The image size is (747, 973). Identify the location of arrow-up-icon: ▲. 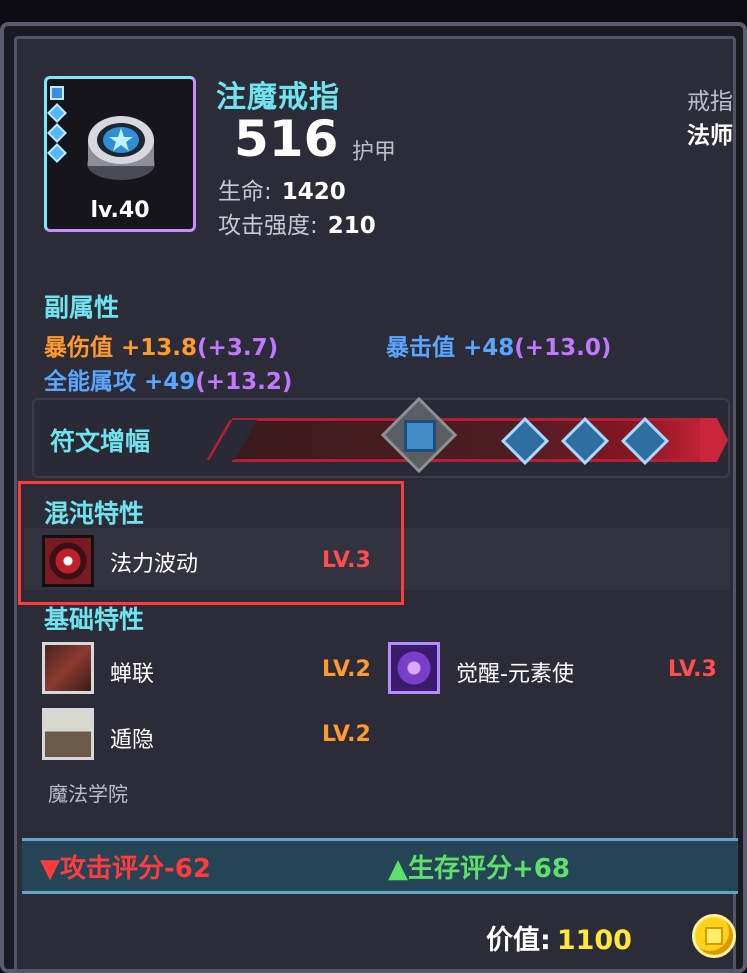
(398, 869).